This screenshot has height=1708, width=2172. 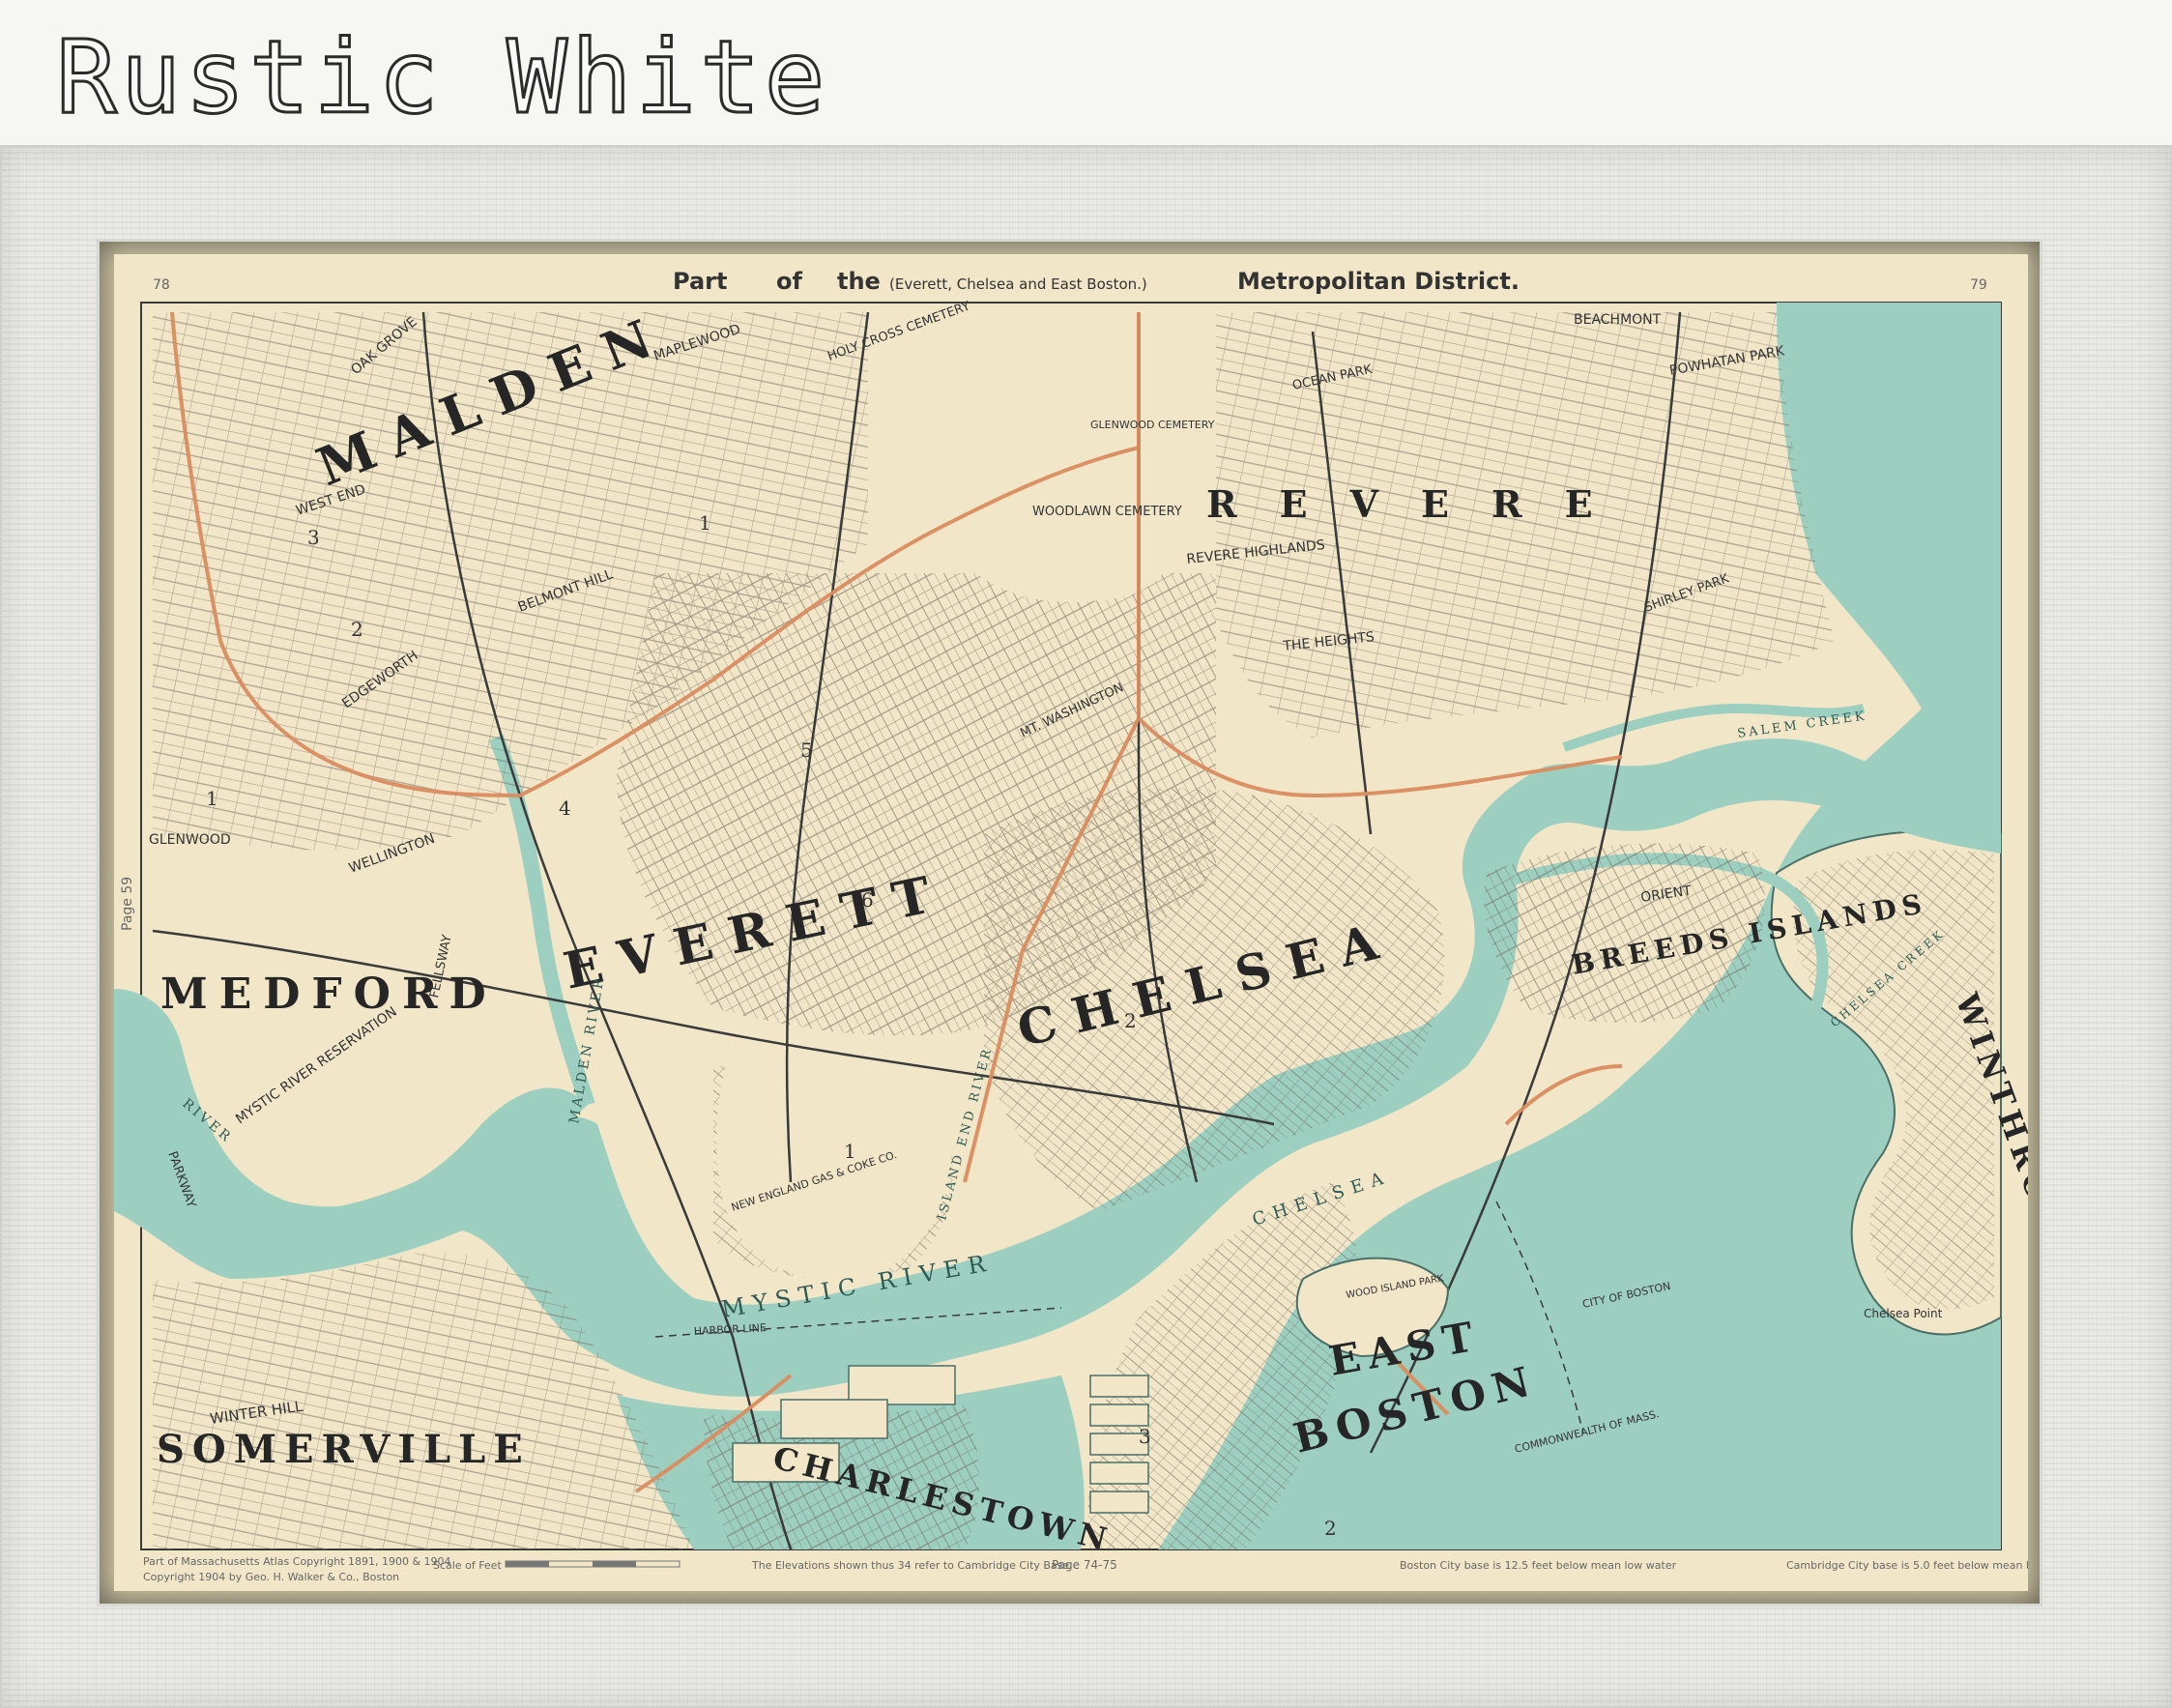 What do you see at coordinates (565, 808) in the screenshot?
I see `ward-number: 4` at bounding box center [565, 808].